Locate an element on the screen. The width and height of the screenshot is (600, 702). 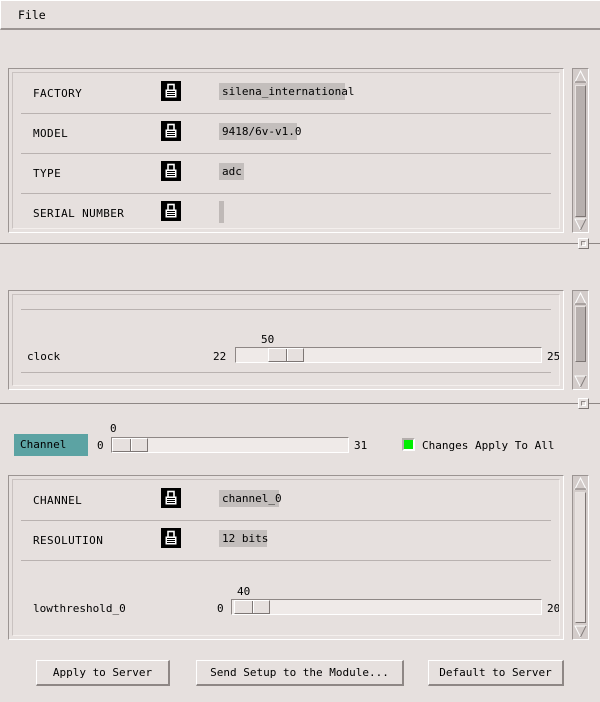
clock-scrollbar is located at coordinates (580, 340).